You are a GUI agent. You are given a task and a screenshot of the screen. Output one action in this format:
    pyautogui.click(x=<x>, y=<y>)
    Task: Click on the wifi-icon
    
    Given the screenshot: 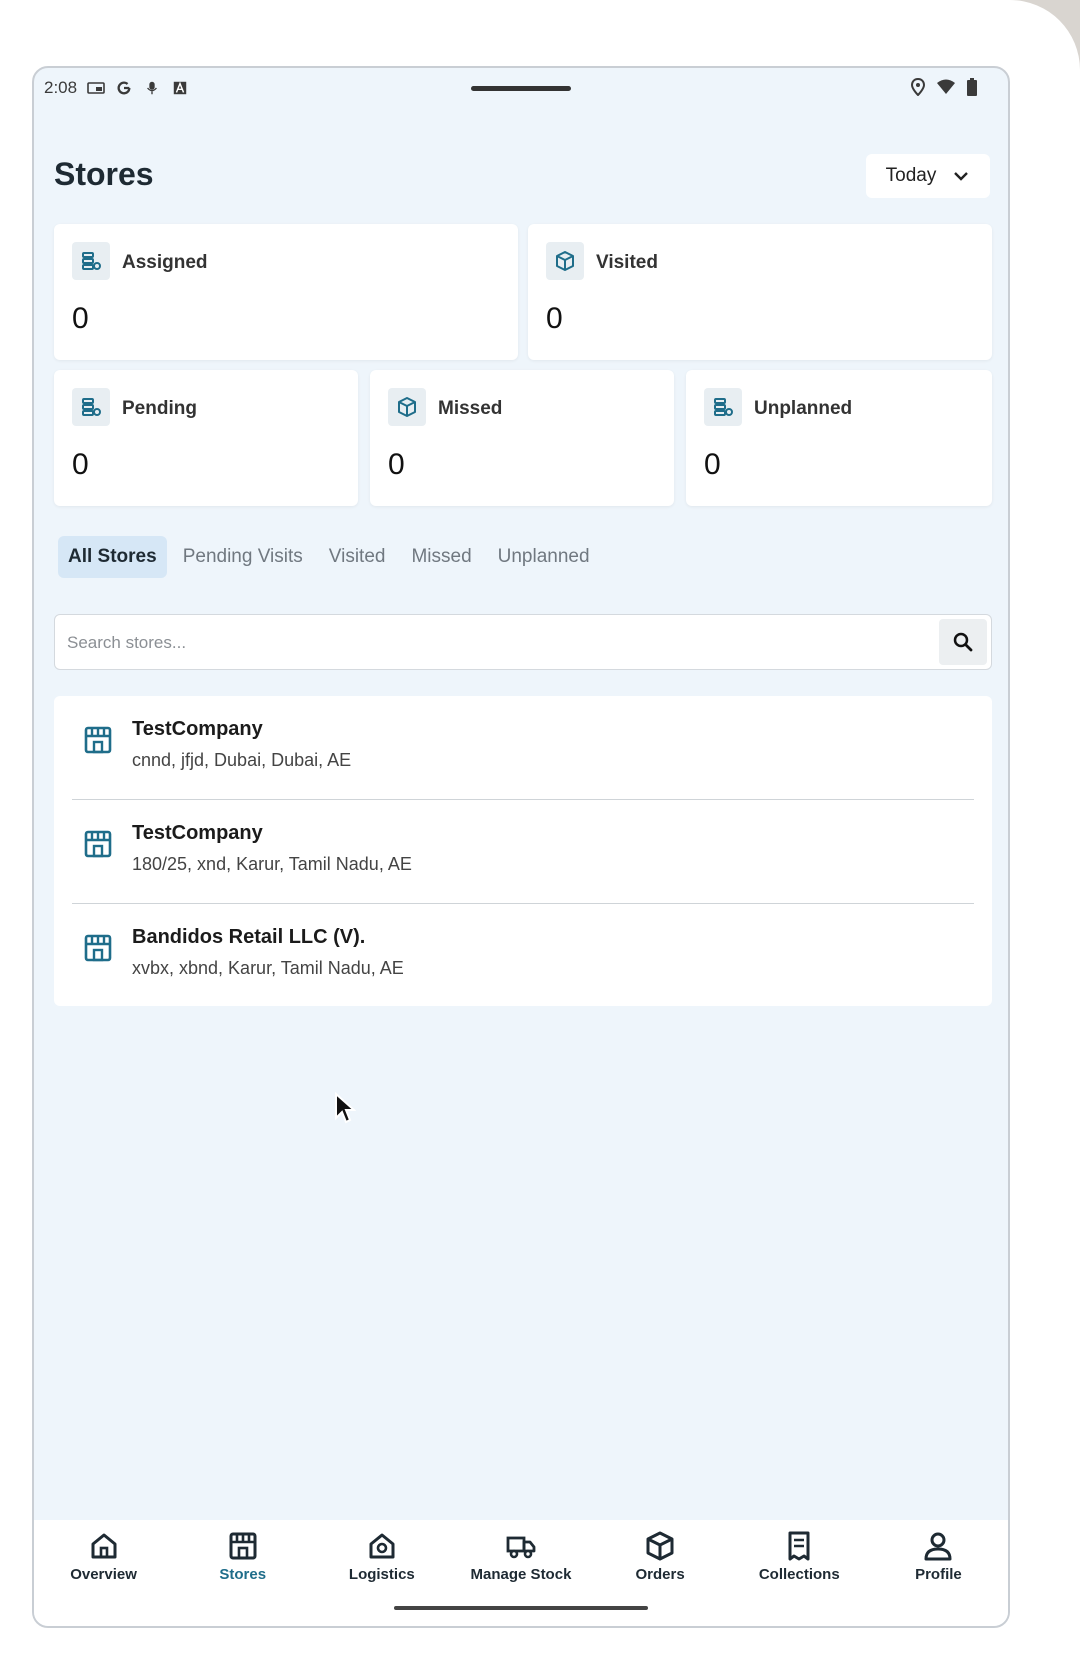 What is the action you would take?
    pyautogui.click(x=946, y=86)
    